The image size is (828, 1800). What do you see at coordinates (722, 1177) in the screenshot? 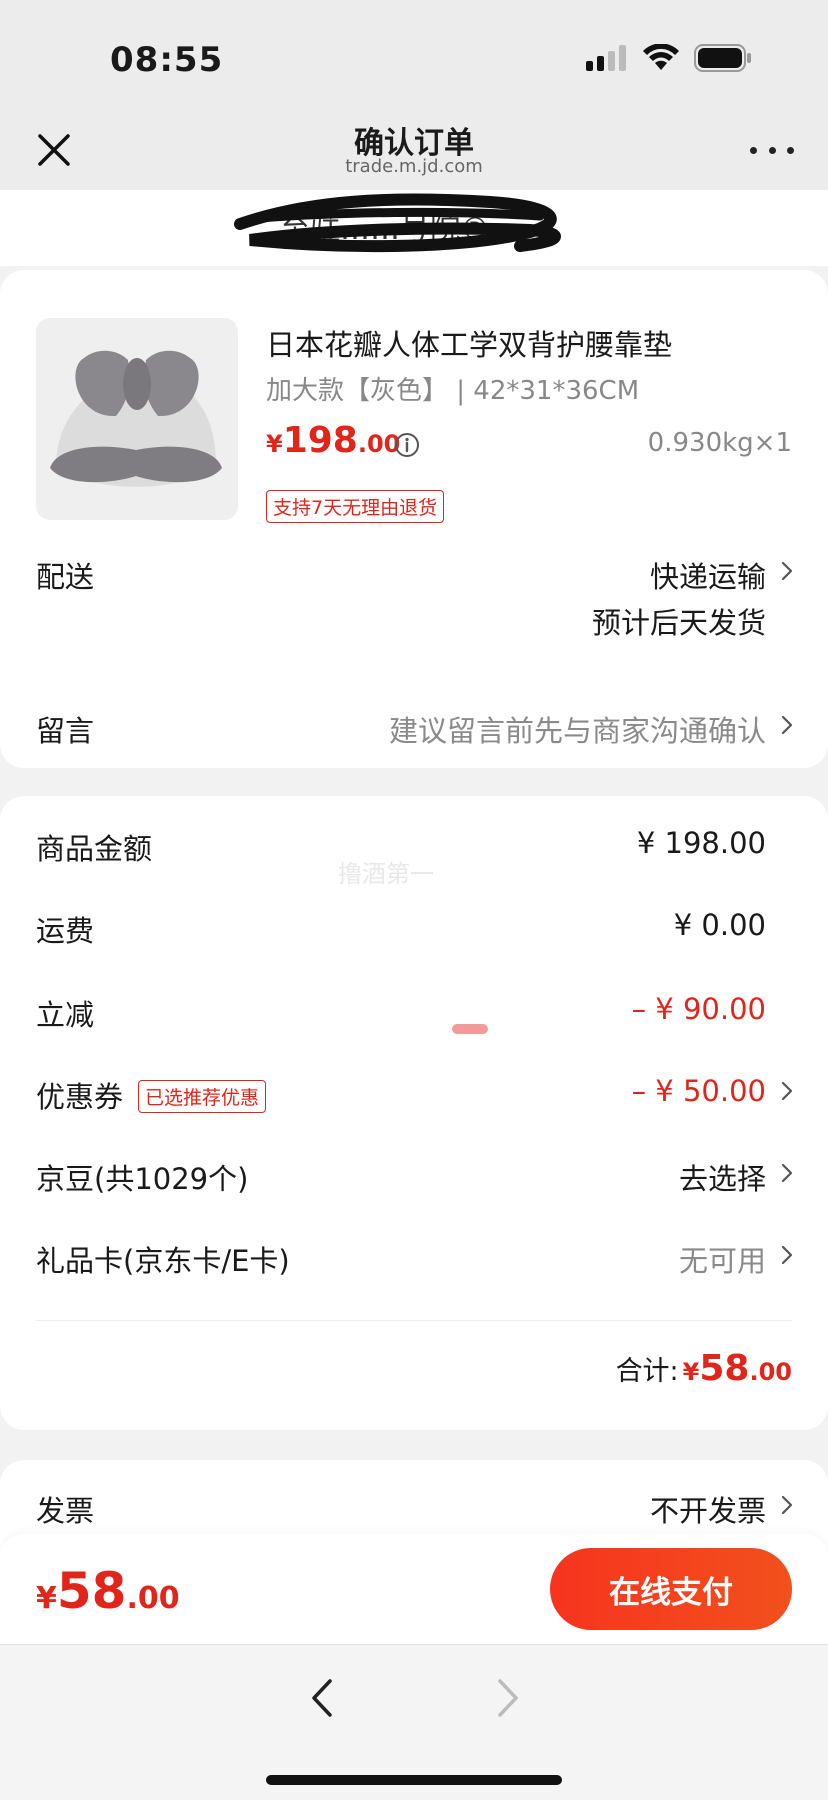
I see `jd-beans-select: 去选择` at bounding box center [722, 1177].